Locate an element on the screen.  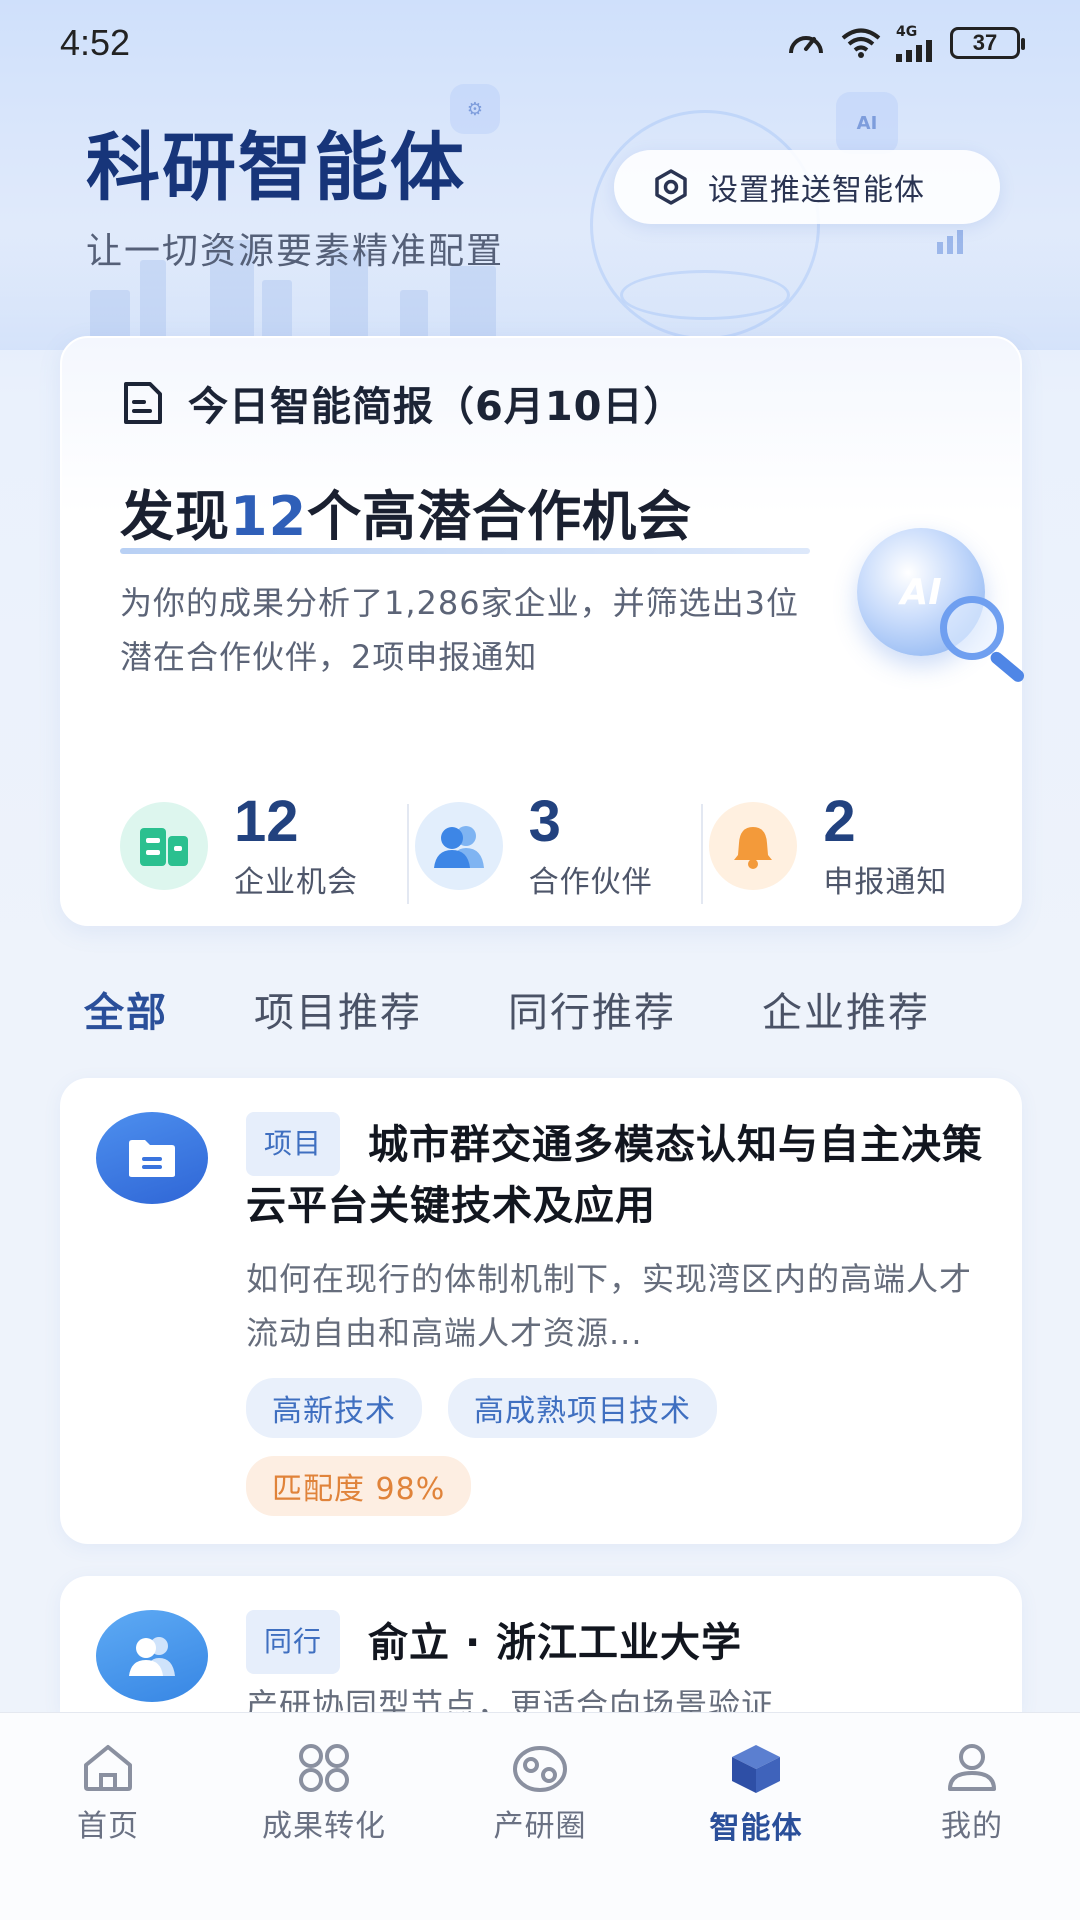
recommendation-tabs: 全部 项目推荐 同行推荐 企业推荐 is located at coordinates (550, 1009).